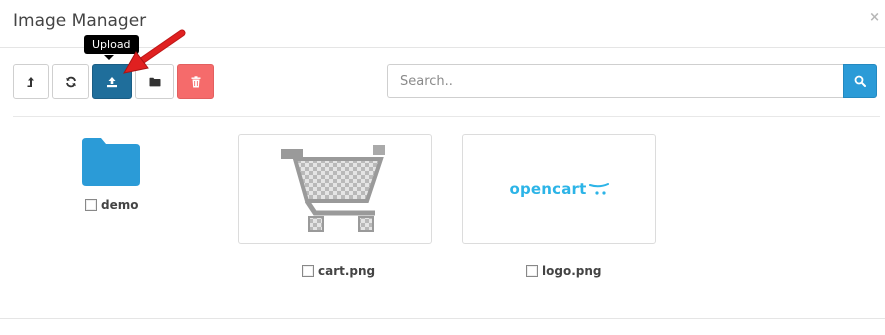 The image size is (885, 335). Describe the element at coordinates (532, 271) in the screenshot. I see `image-logo-checkbox` at that location.